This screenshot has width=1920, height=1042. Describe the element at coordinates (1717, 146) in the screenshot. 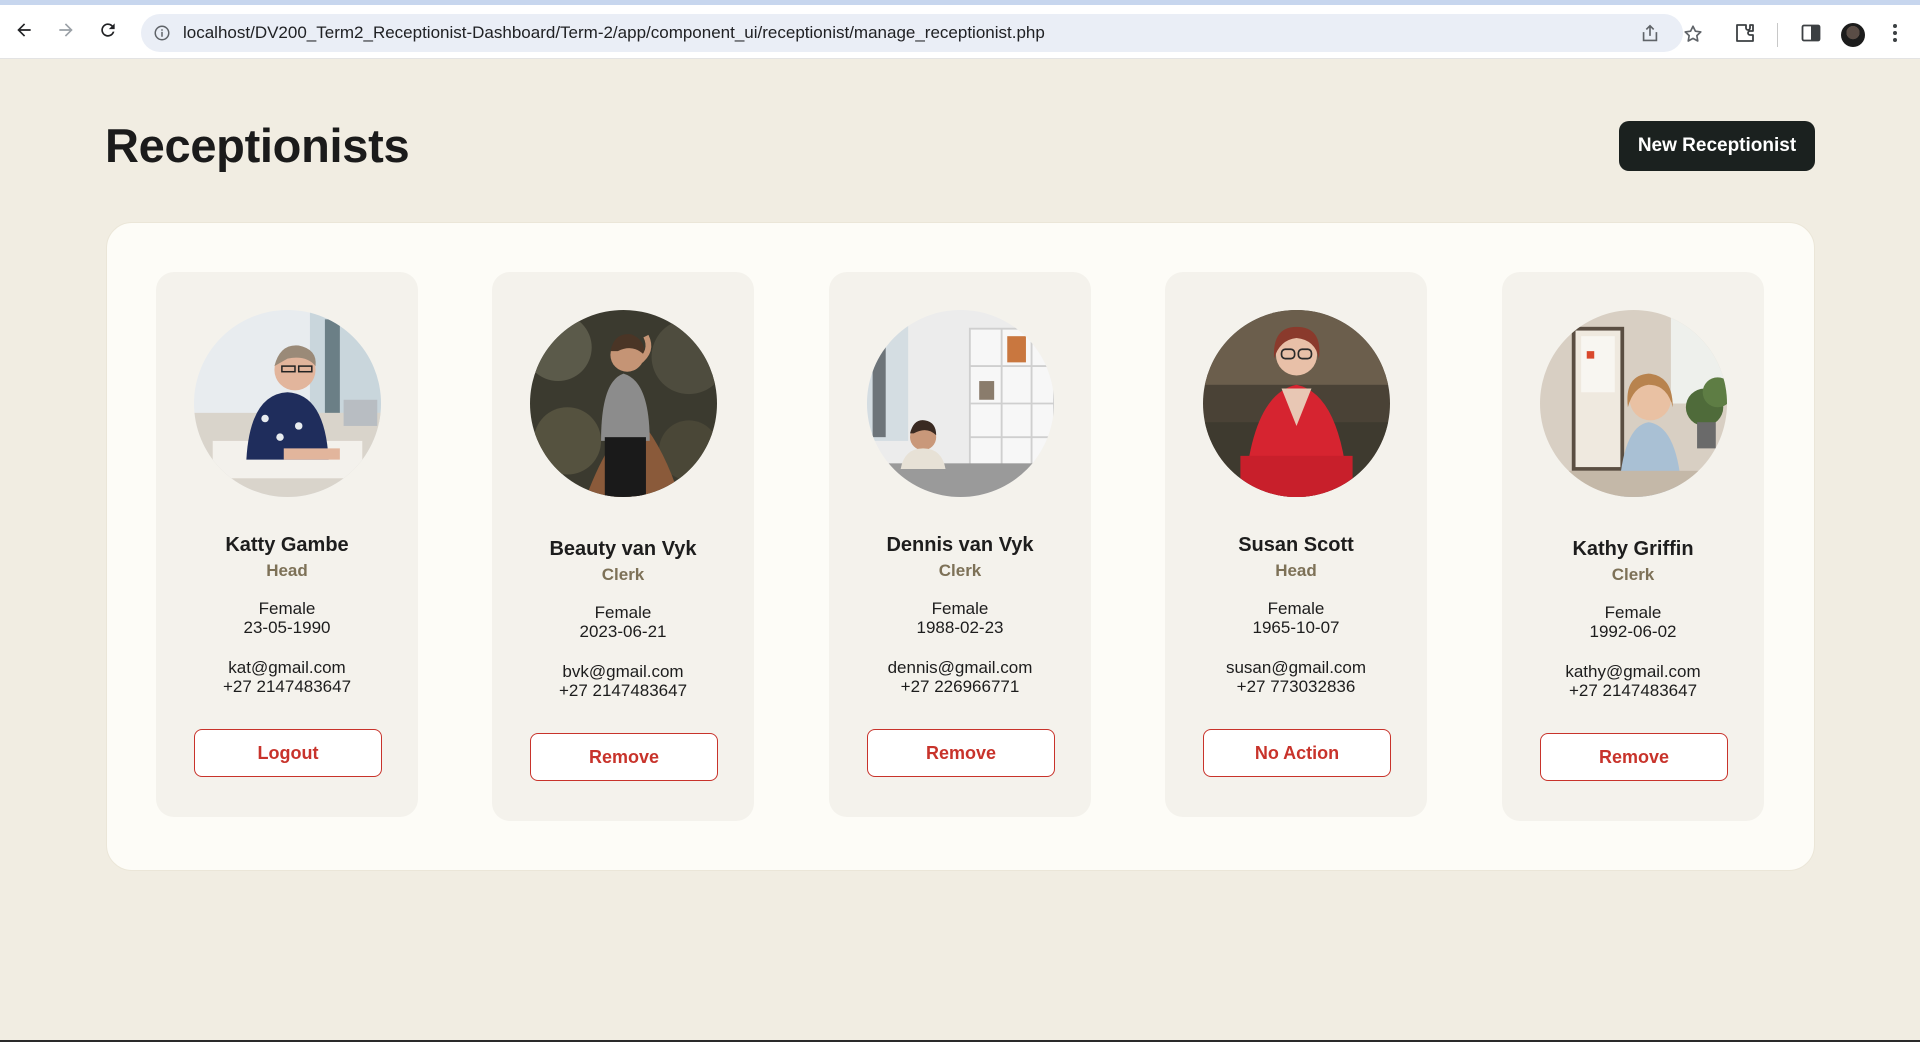

I see `new-receptionist-button: New Receptionist` at that location.